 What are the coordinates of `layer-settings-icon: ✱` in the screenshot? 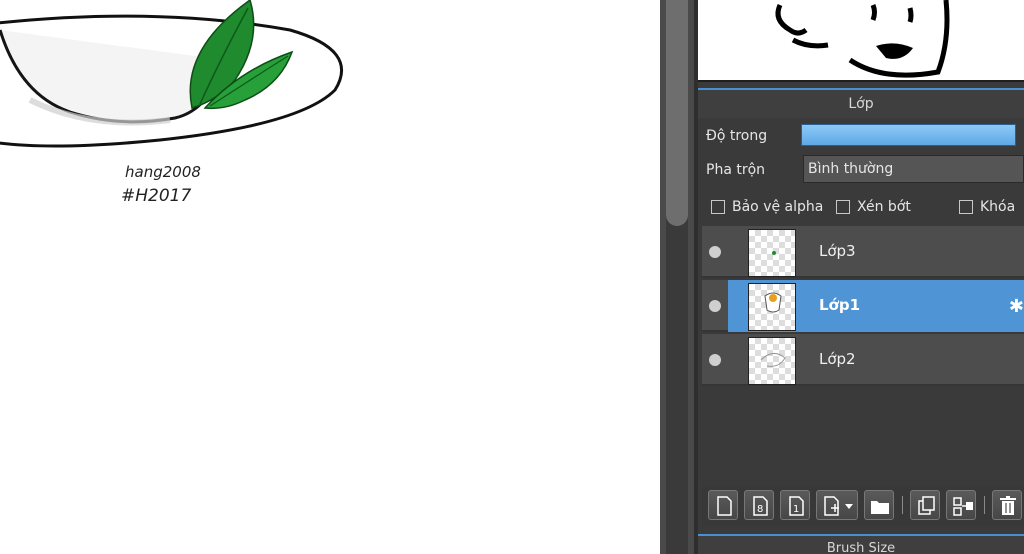 It's located at (1016, 306).